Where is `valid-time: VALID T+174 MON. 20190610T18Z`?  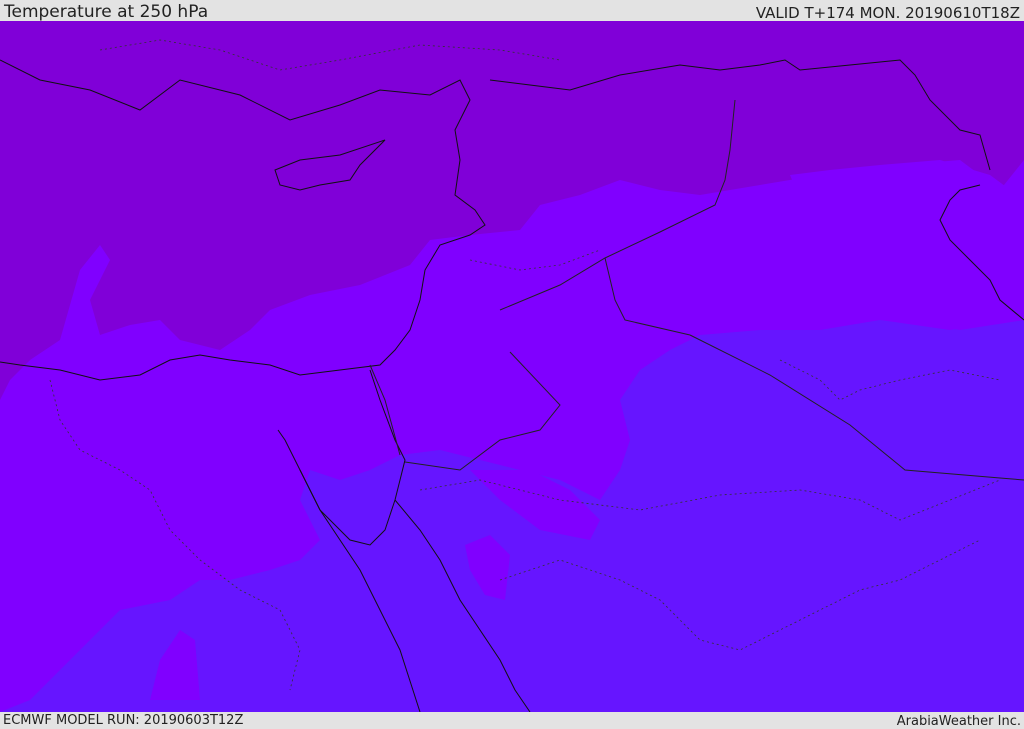 valid-time: VALID T+174 MON. 20190610T18Z is located at coordinates (887, 13).